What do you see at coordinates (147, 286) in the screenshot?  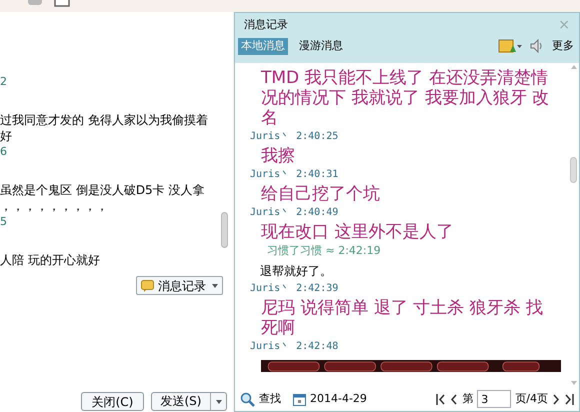 I see `chat-bubble-icon` at bounding box center [147, 286].